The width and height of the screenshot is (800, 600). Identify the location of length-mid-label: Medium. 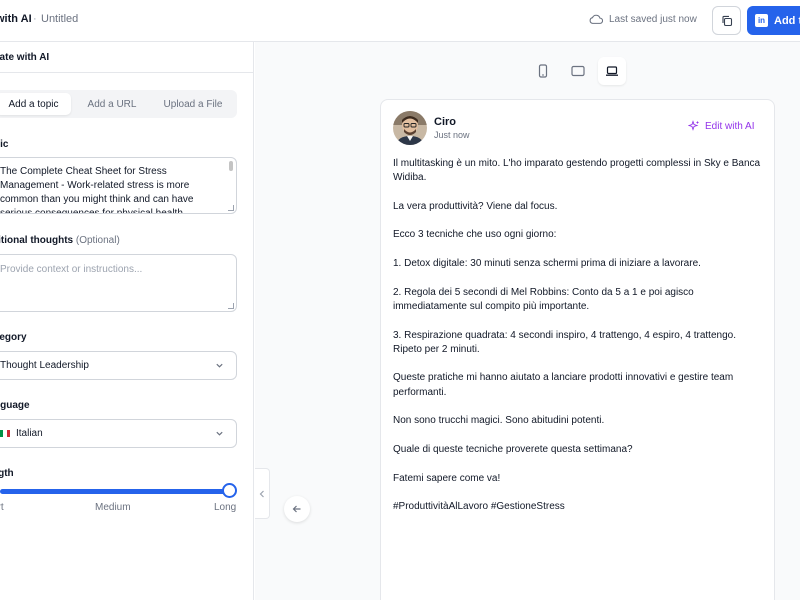
(113, 507).